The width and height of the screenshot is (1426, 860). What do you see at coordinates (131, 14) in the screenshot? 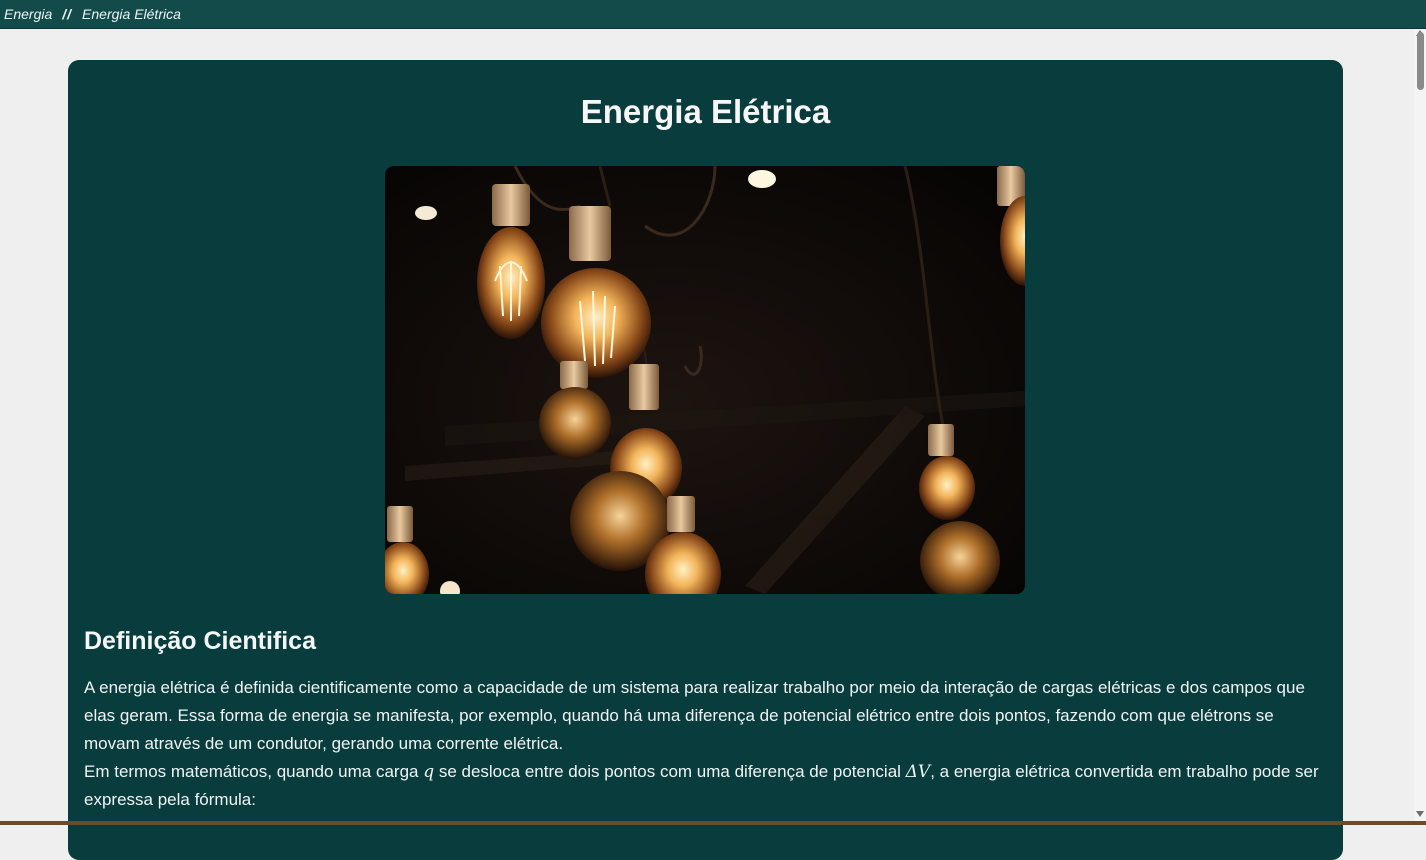
I see `breadcrumb-link-energia-eletrica: Energia Elétrica` at bounding box center [131, 14].